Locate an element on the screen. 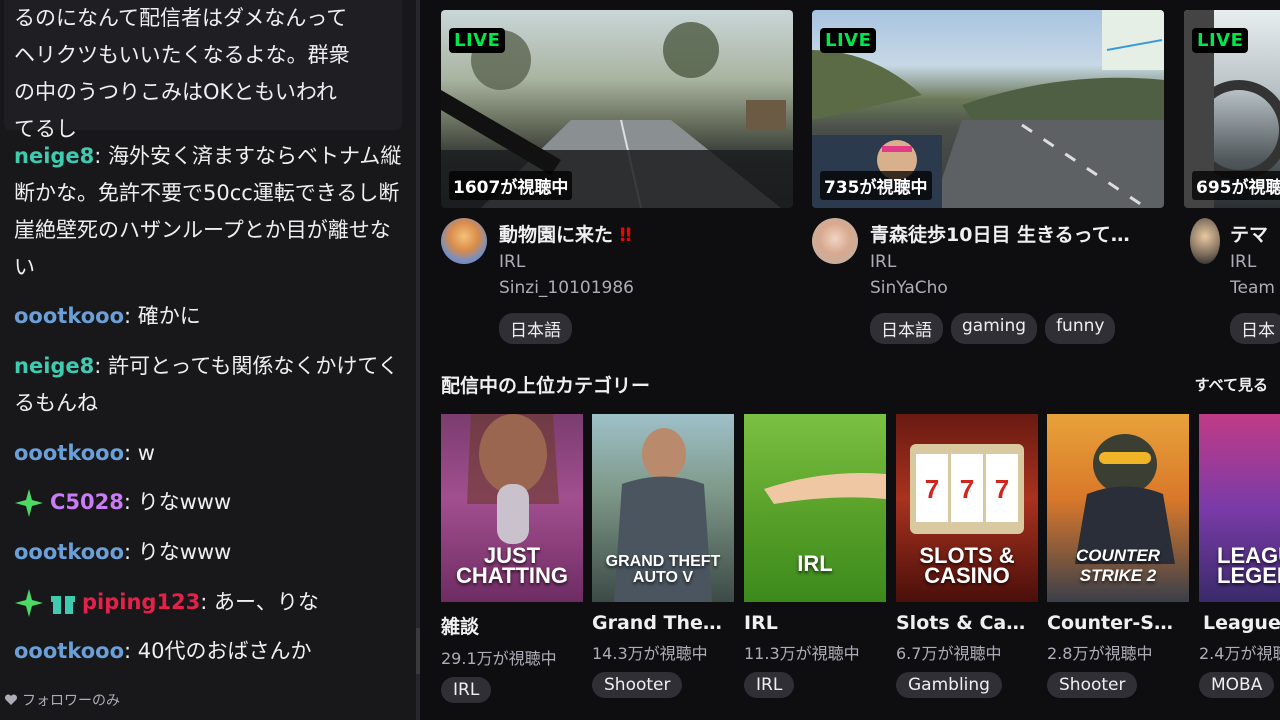 This screenshot has width=1280, height=720. category-name: League is located at coordinates (1239, 623).